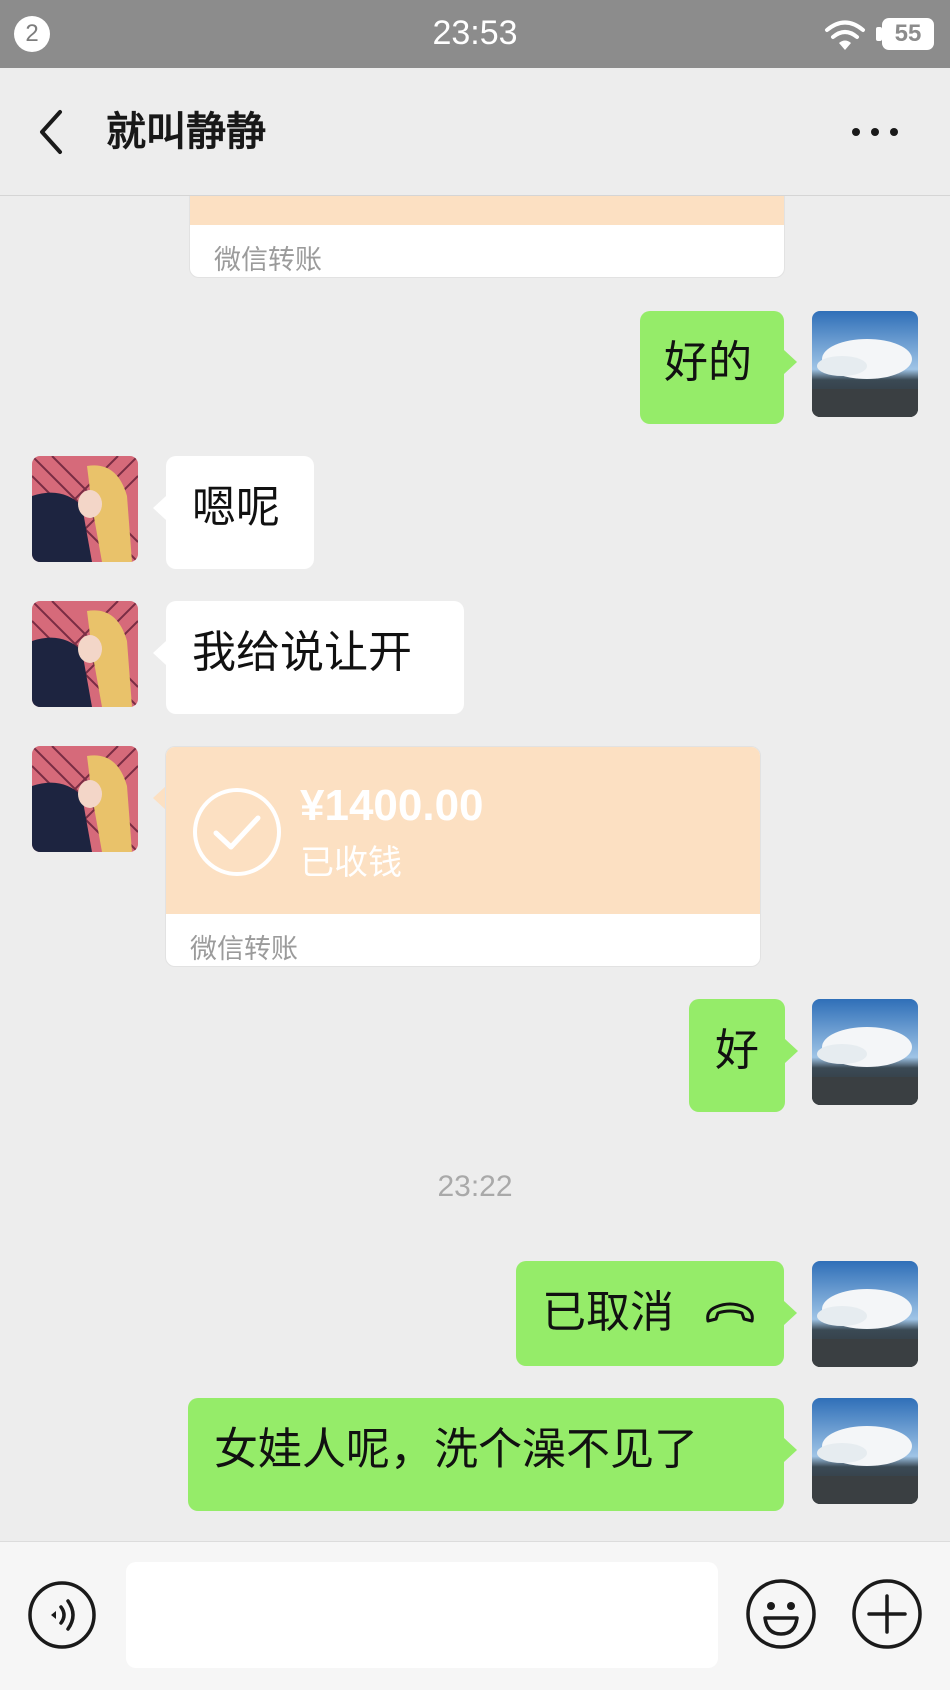 The image size is (950, 1690). Describe the element at coordinates (737, 1055) in the screenshot. I see `message-bubble-sent: 好` at that location.